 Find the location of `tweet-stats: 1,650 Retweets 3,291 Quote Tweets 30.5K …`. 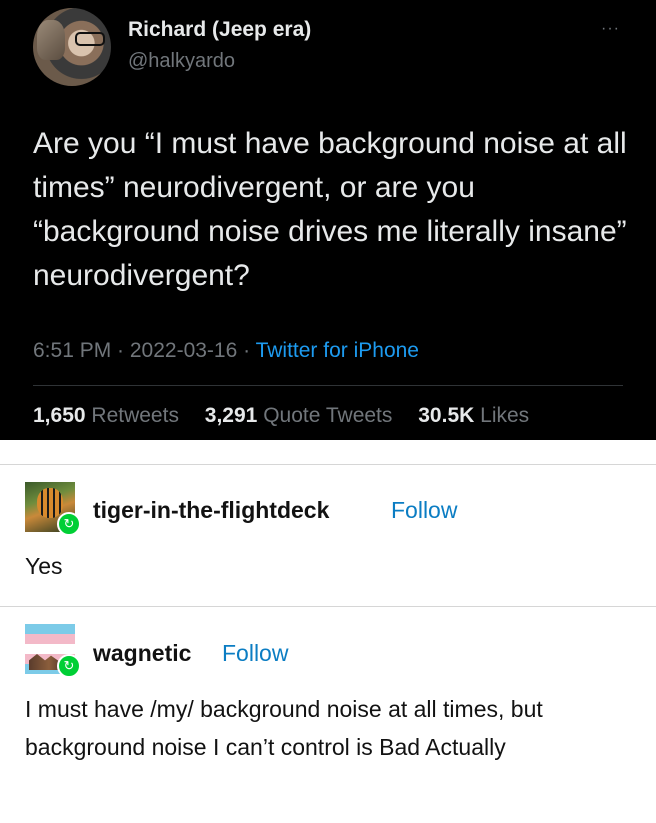

tweet-stats: 1,650 Retweets 3,291 Quote Tweets 30.5K … is located at coordinates (291, 416).